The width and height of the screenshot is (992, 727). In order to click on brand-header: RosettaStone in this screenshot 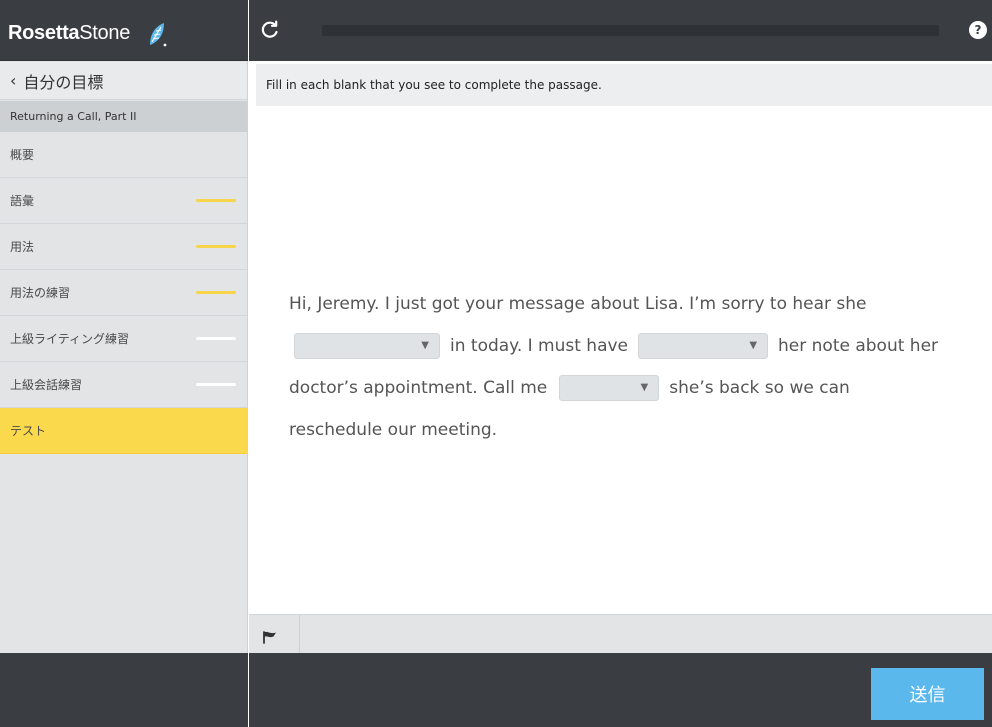, I will do `click(124, 30)`.